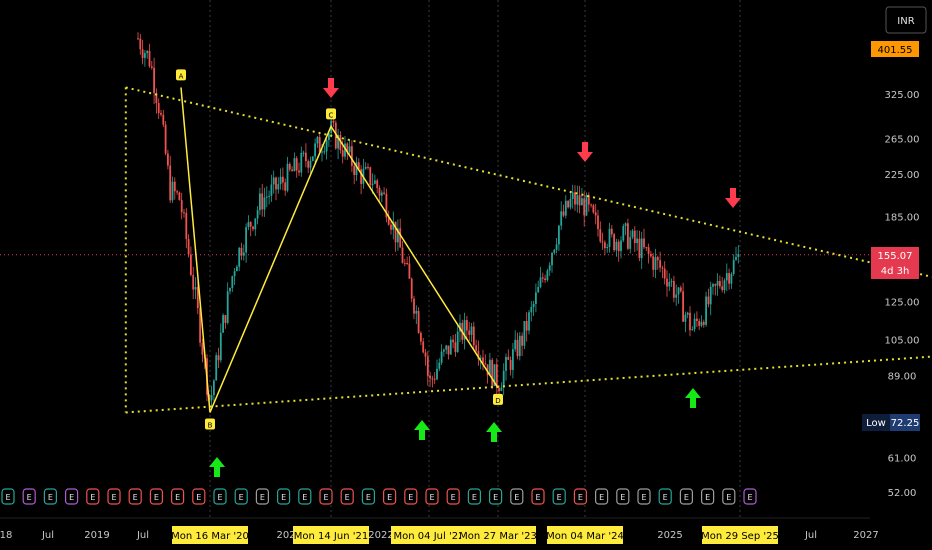 The width and height of the screenshot is (932, 550). Describe the element at coordinates (380, 535) in the screenshot. I see `time-tick-label: 2022` at that location.